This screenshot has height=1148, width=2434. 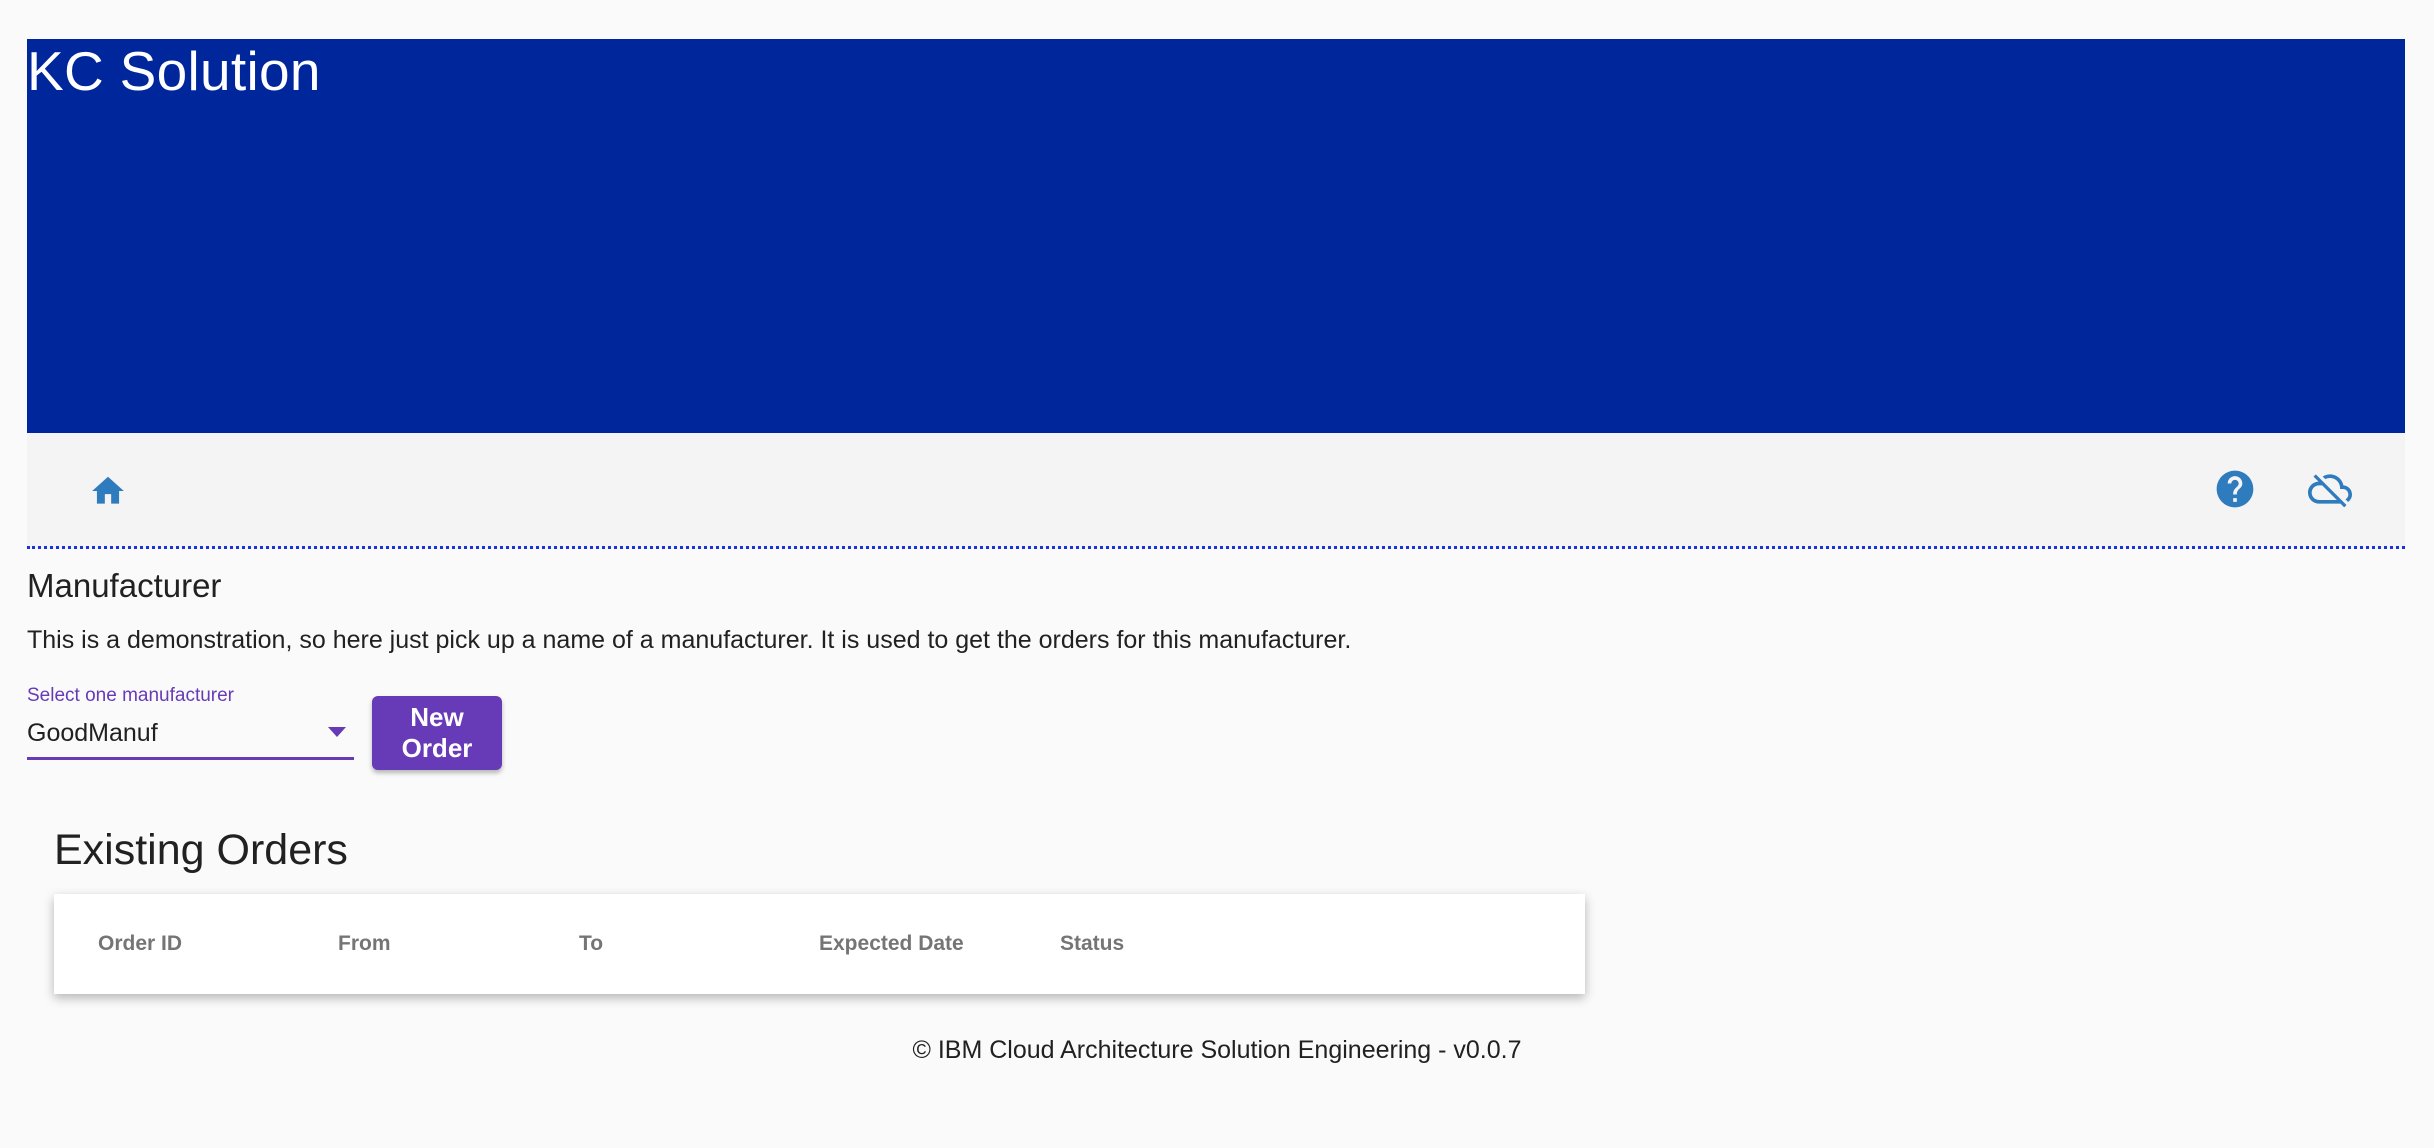 What do you see at coordinates (92, 733) in the screenshot?
I see `manufacturer-select-value: GoodManuf` at bounding box center [92, 733].